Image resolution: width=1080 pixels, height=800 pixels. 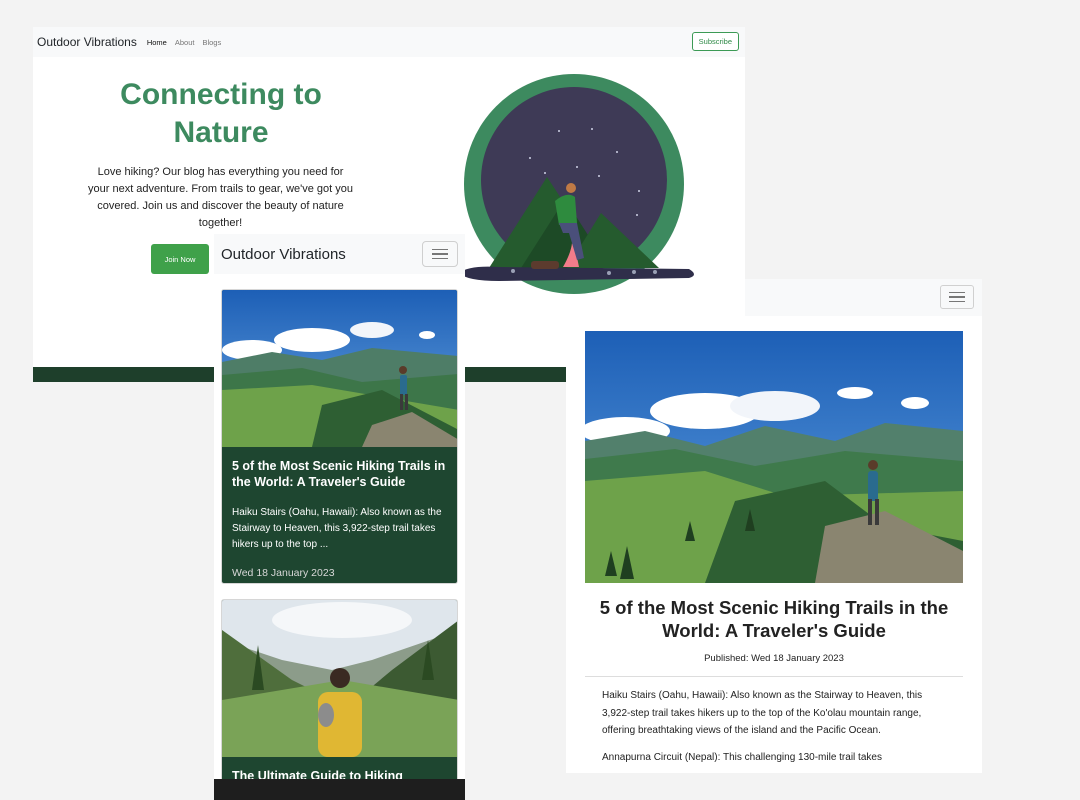 What do you see at coordinates (221, 113) in the screenshot?
I see `hero-title: Connecting to Nature` at bounding box center [221, 113].